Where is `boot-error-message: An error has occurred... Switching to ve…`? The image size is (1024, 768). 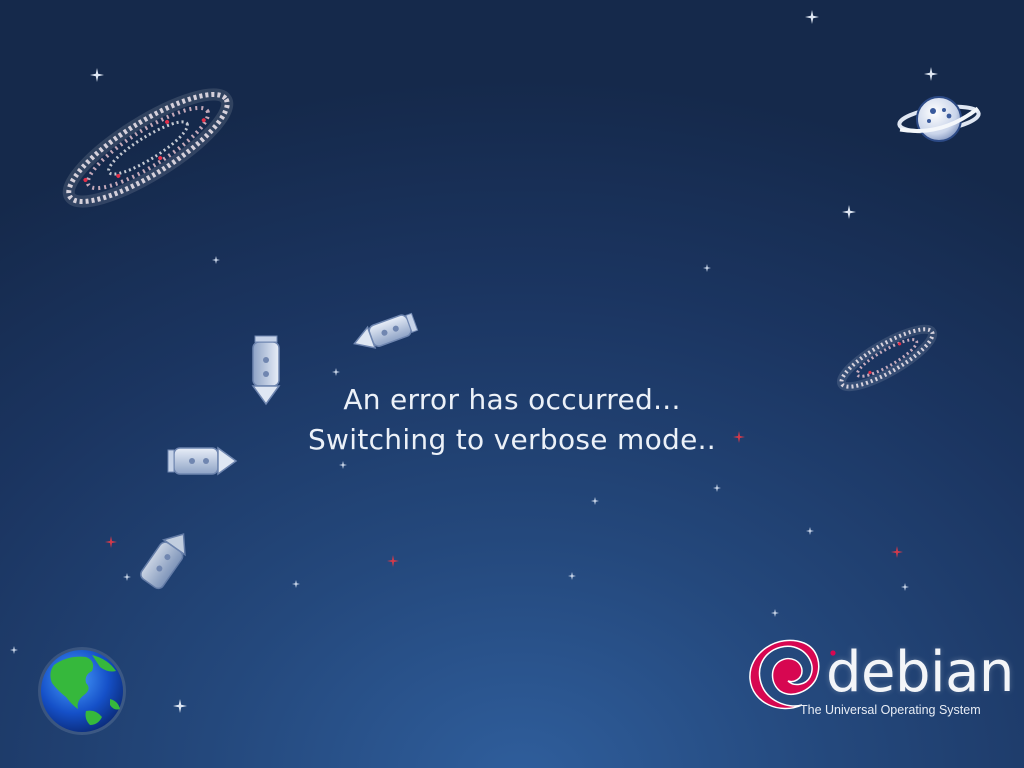 boot-error-message: An error has occurred... Switching to ve… is located at coordinates (512, 420).